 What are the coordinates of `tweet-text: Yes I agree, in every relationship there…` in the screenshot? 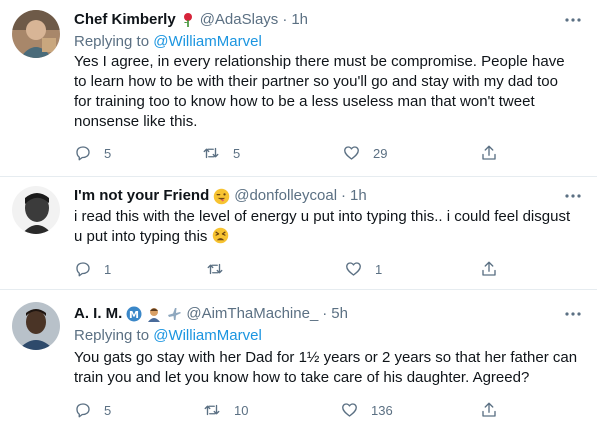 It's located at (319, 91).